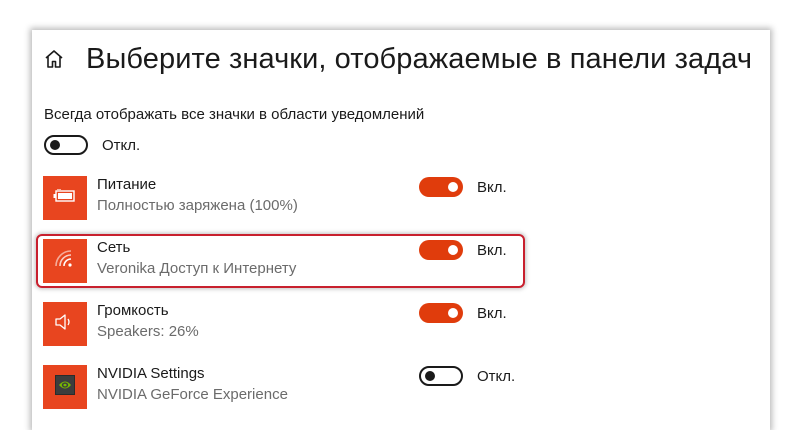 The image size is (800, 430). I want to click on list-item-volume: Громкость Speakers: 26% Вкл., so click(283, 324).